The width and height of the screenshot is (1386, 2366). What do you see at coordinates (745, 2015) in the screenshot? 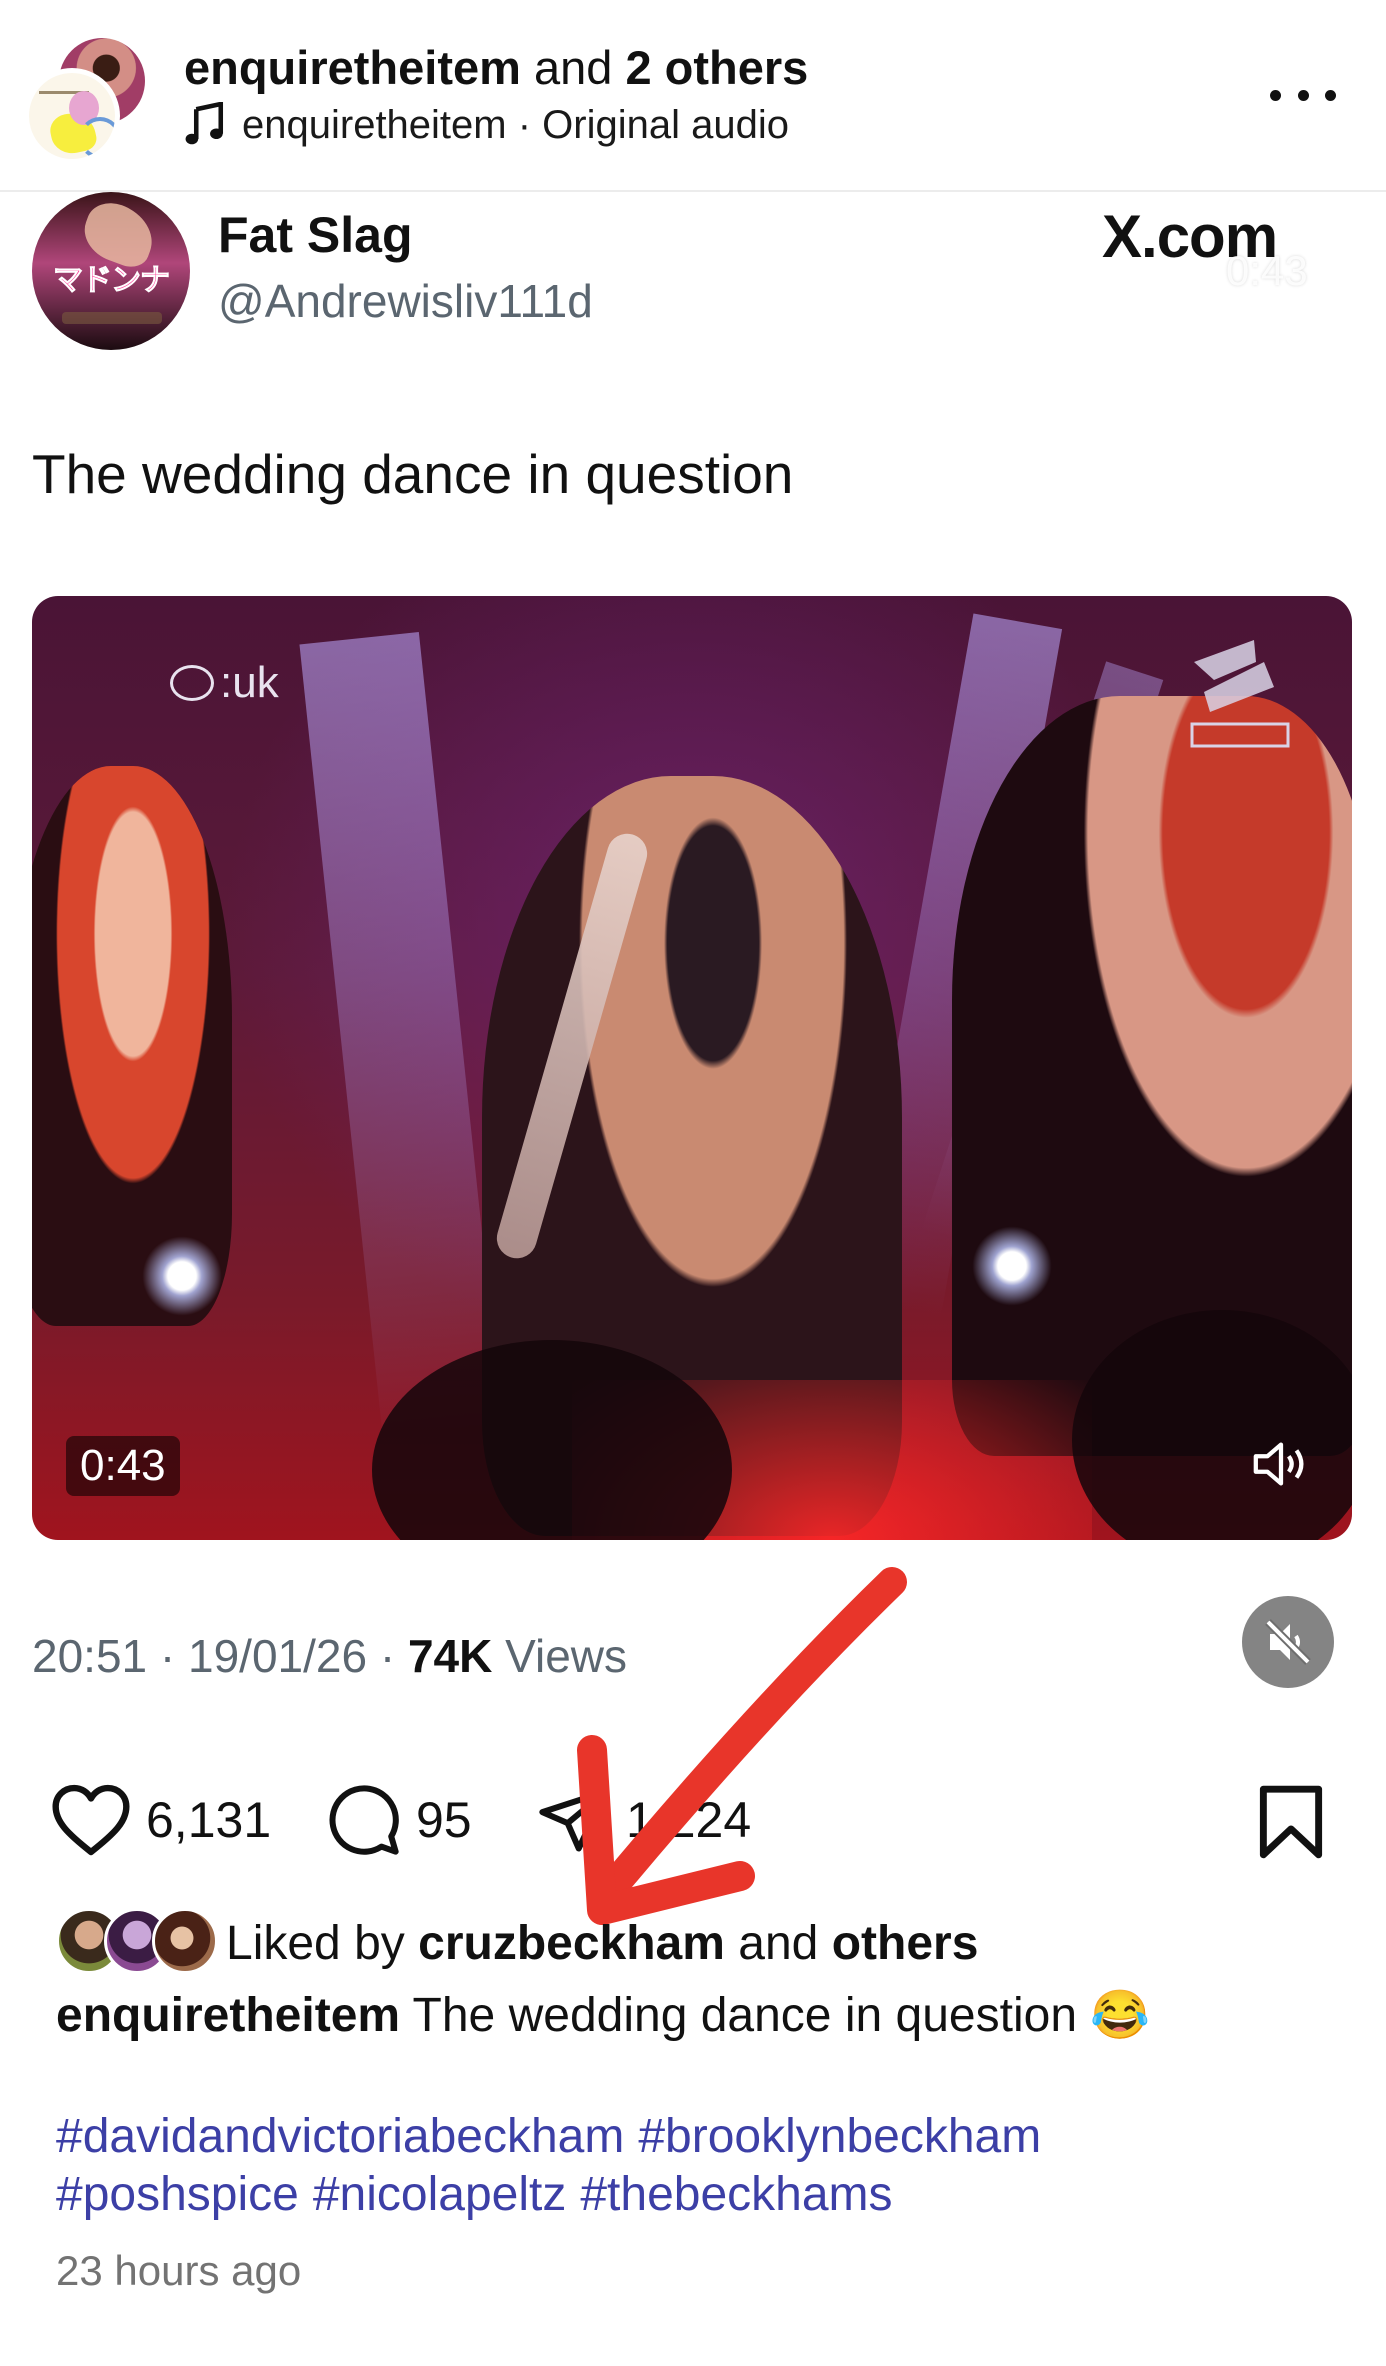
I see `caption-text: The wedding dance in question` at bounding box center [745, 2015].